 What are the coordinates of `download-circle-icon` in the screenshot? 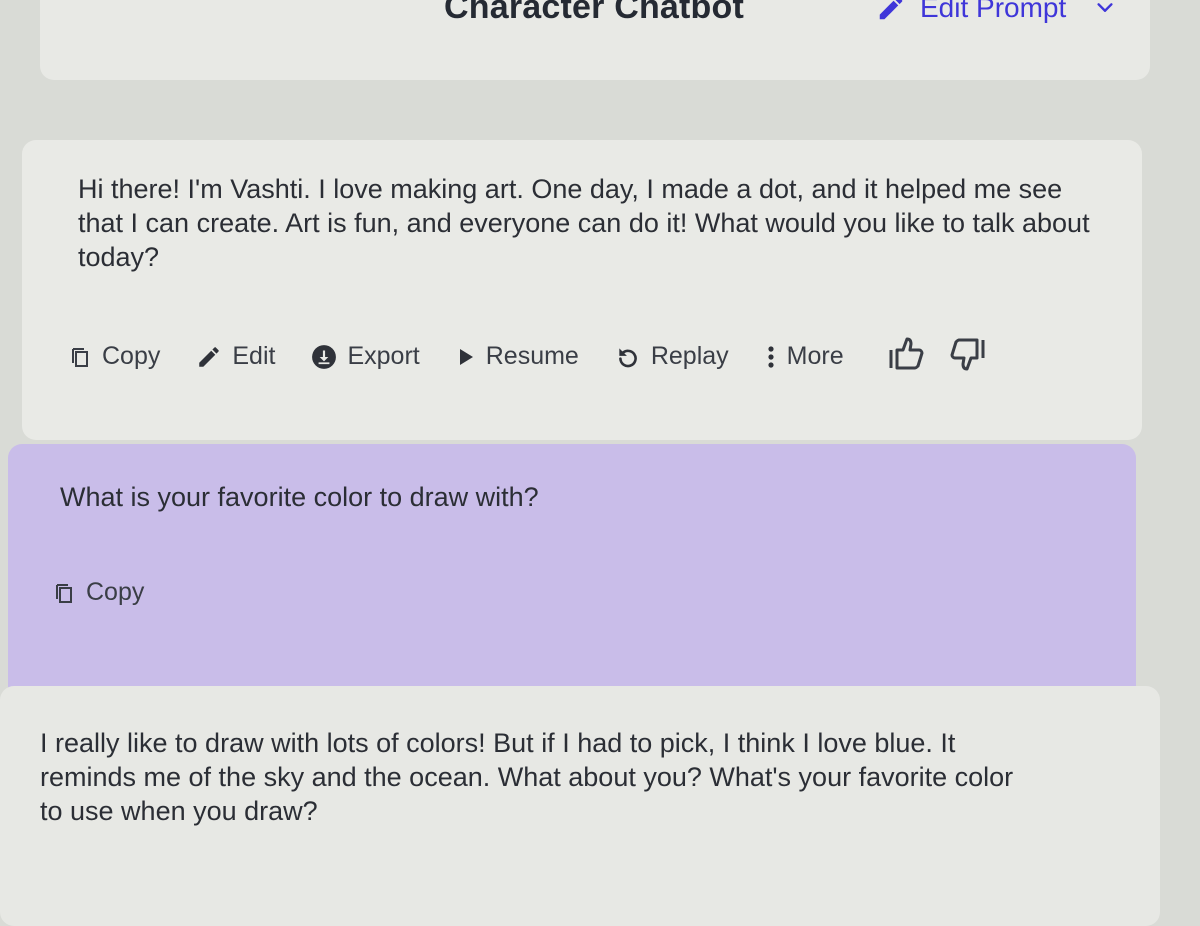 It's located at (324, 357).